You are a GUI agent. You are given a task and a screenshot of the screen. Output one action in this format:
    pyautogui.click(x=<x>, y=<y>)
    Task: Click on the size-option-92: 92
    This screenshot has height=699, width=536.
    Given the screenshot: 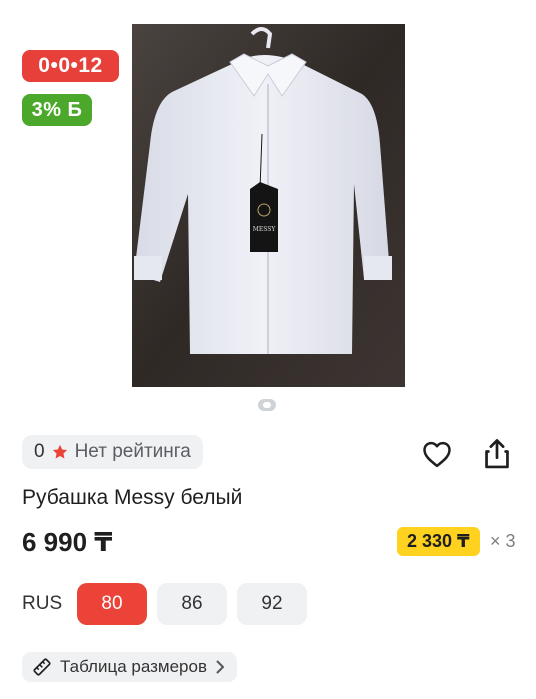 What is the action you would take?
    pyautogui.click(x=272, y=604)
    